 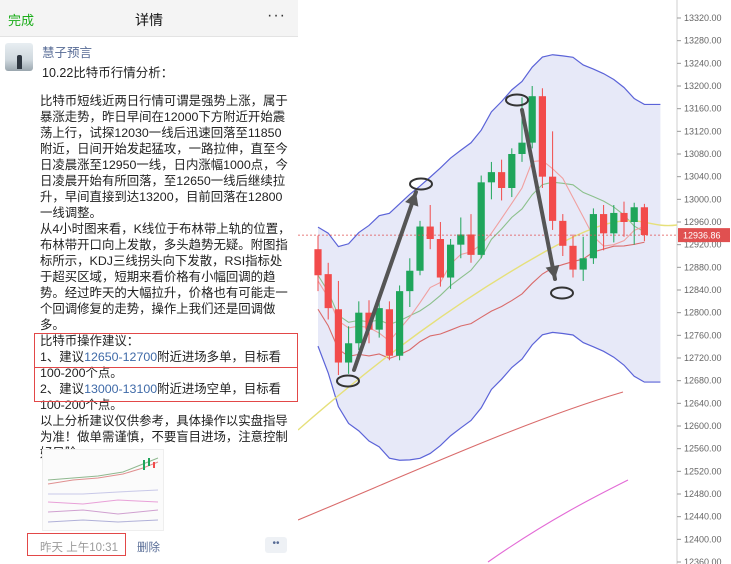 I want to click on y-tick-label: 12360.00, so click(x=703, y=560).